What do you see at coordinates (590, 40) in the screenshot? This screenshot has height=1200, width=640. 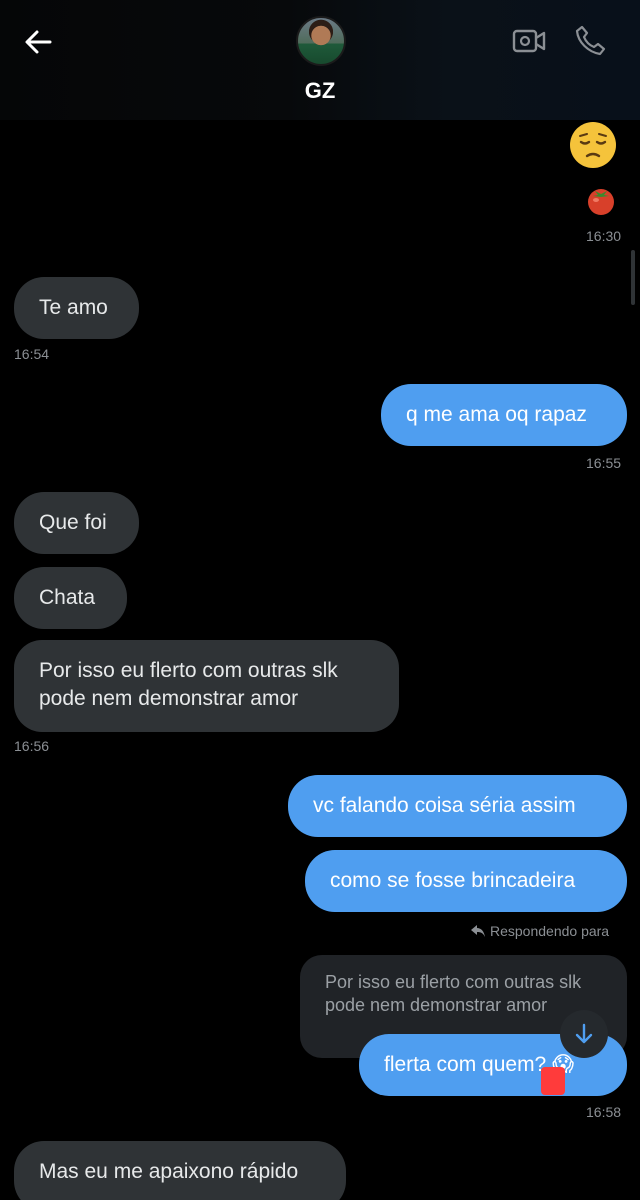 I see `phone-icon` at bounding box center [590, 40].